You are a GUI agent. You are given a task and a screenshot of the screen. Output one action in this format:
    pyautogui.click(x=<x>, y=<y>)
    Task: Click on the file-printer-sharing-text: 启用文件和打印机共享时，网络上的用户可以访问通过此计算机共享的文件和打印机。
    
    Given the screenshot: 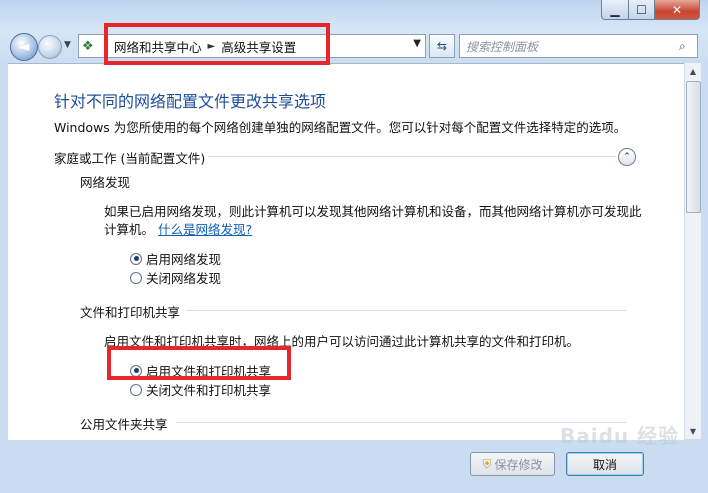 What is the action you would take?
    pyautogui.click(x=342, y=341)
    